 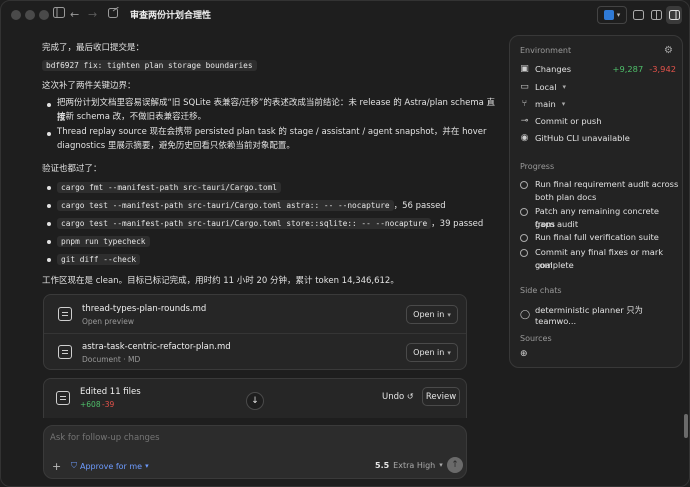 What do you see at coordinates (250, 438) in the screenshot?
I see `follow-up-input` at bounding box center [250, 438].